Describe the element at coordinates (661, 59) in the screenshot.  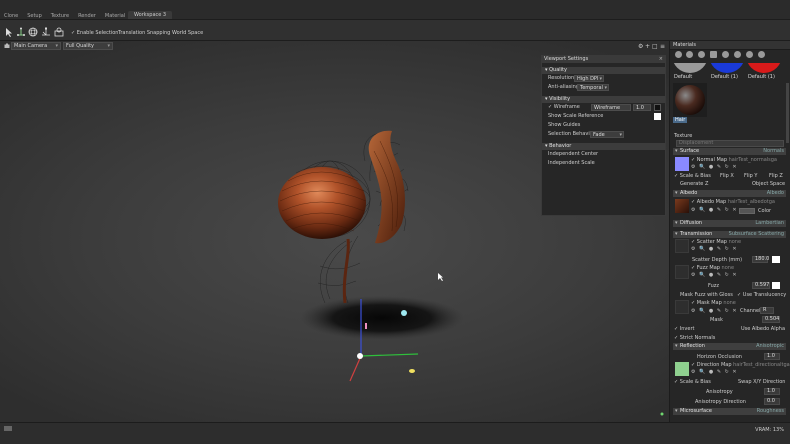
I see `close-icon: ×` at that location.